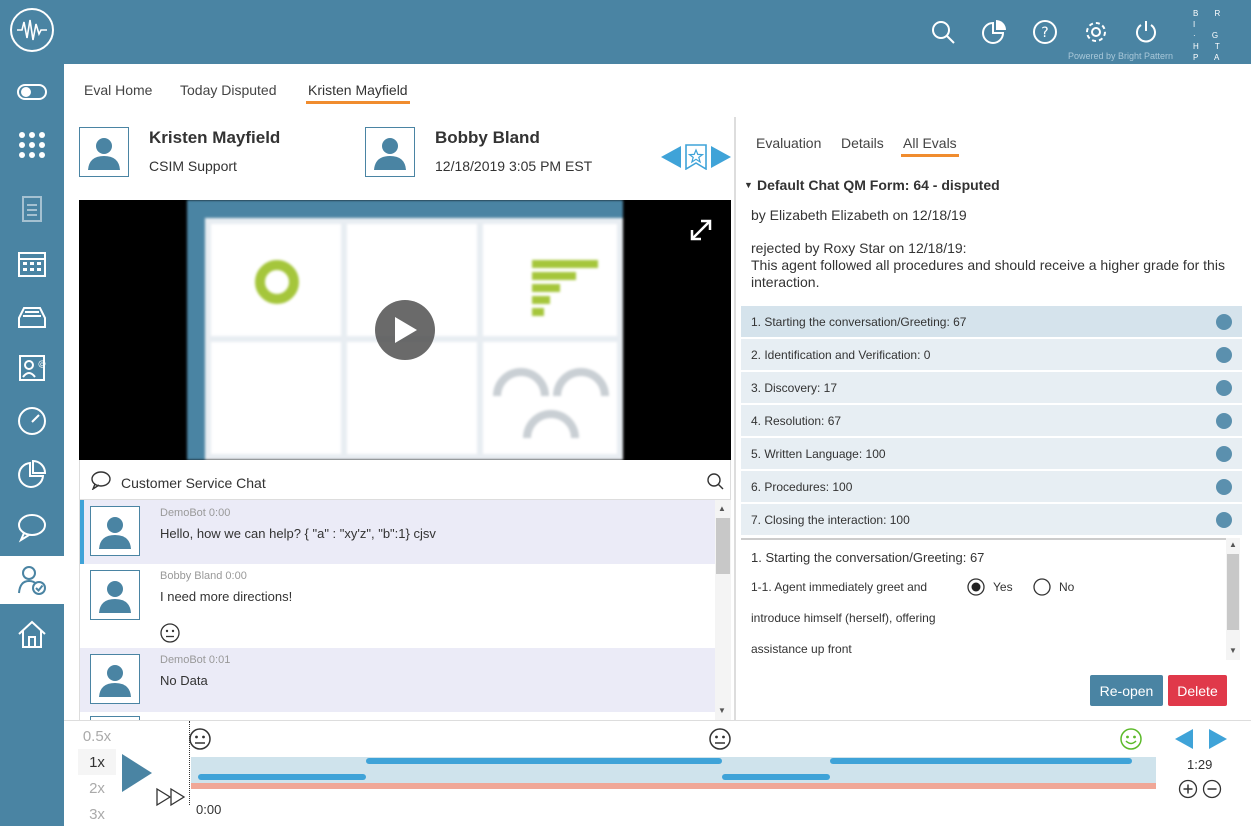 The width and height of the screenshot is (1251, 827). Describe the element at coordinates (1126, 690) in the screenshot. I see `reopen-button: Re-open` at that location.